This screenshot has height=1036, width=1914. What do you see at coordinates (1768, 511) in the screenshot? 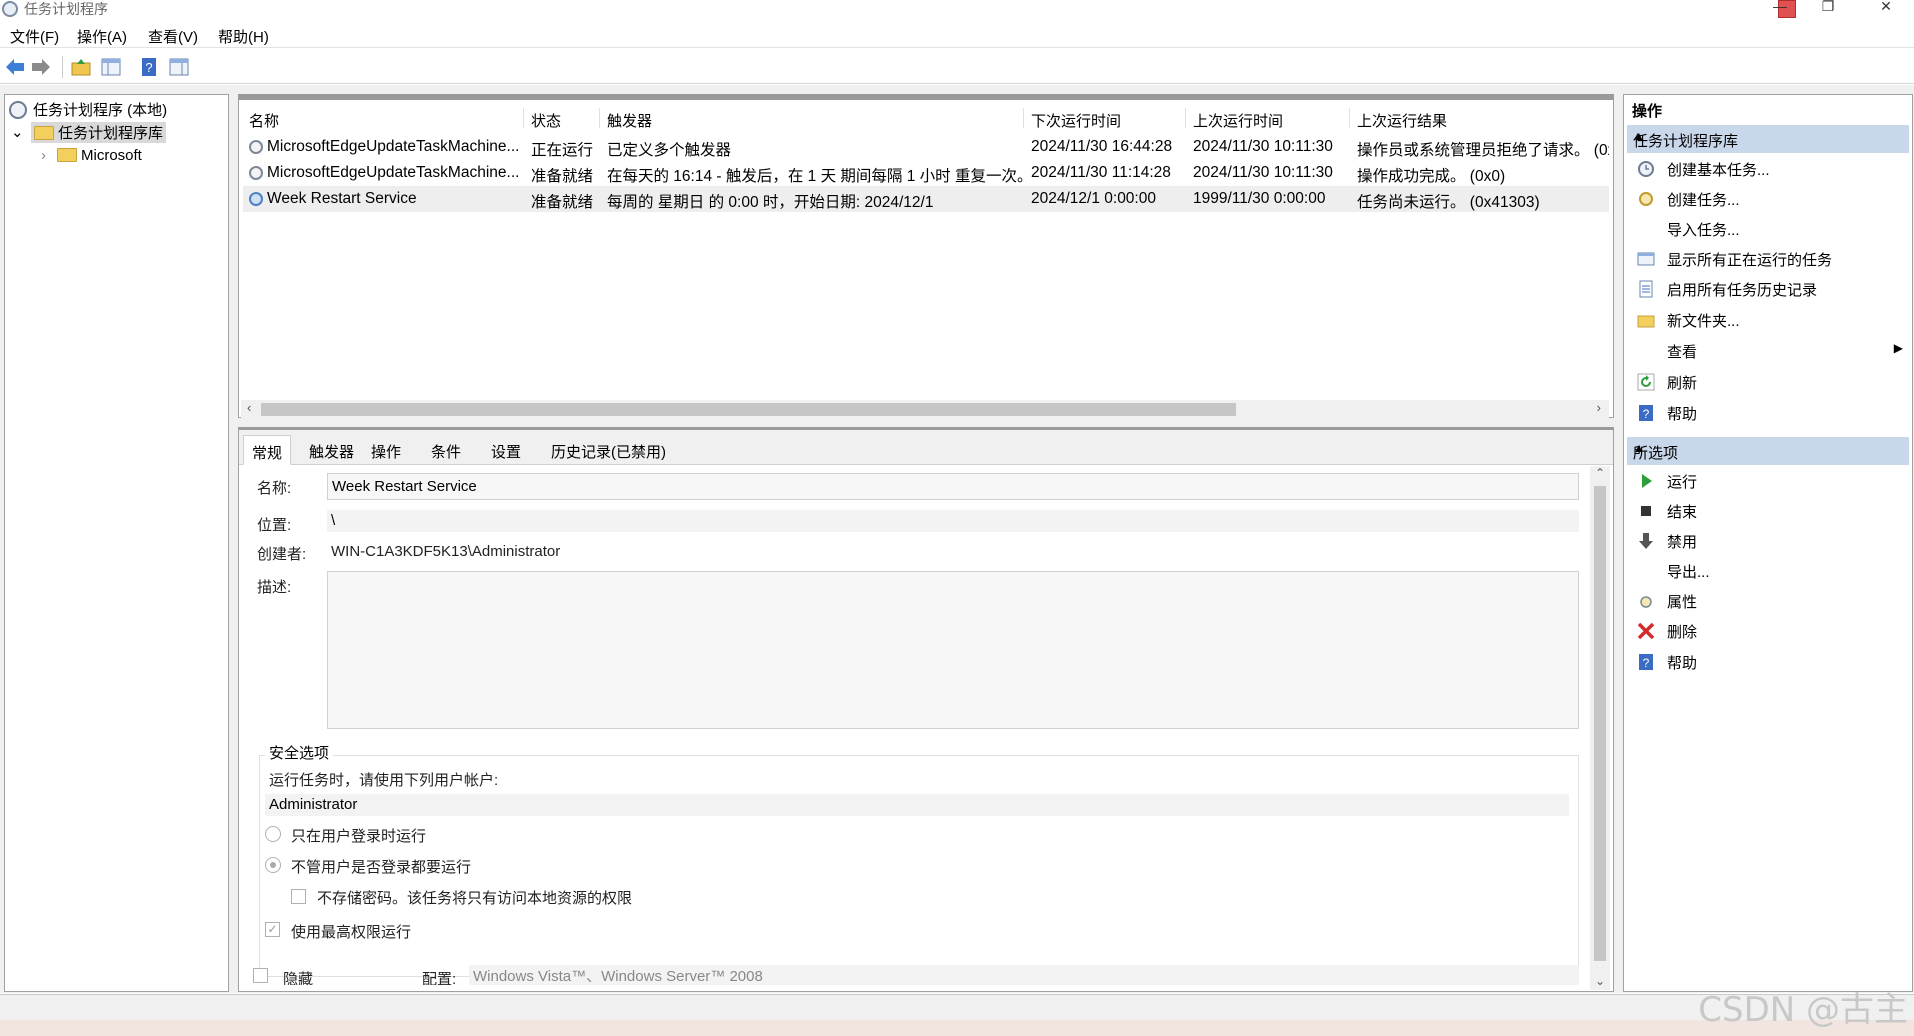
I see `action-end: 结束` at bounding box center [1768, 511].